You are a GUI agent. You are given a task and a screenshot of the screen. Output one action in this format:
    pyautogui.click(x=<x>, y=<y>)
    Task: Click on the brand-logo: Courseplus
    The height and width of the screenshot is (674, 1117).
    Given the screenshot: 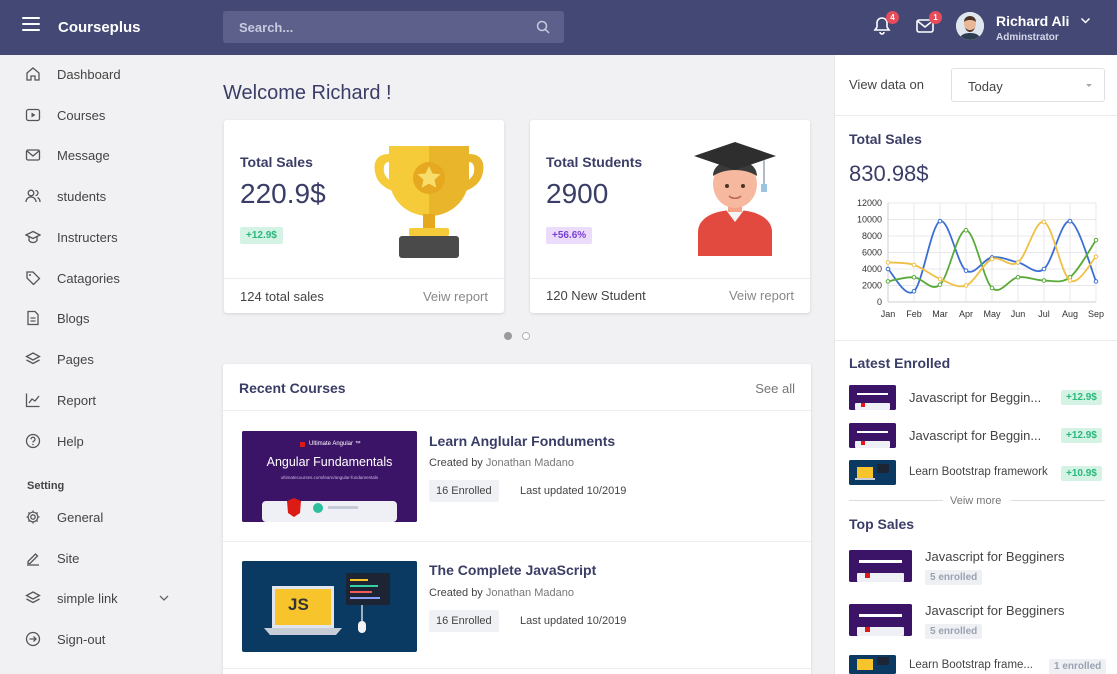 What is the action you would take?
    pyautogui.click(x=99, y=27)
    